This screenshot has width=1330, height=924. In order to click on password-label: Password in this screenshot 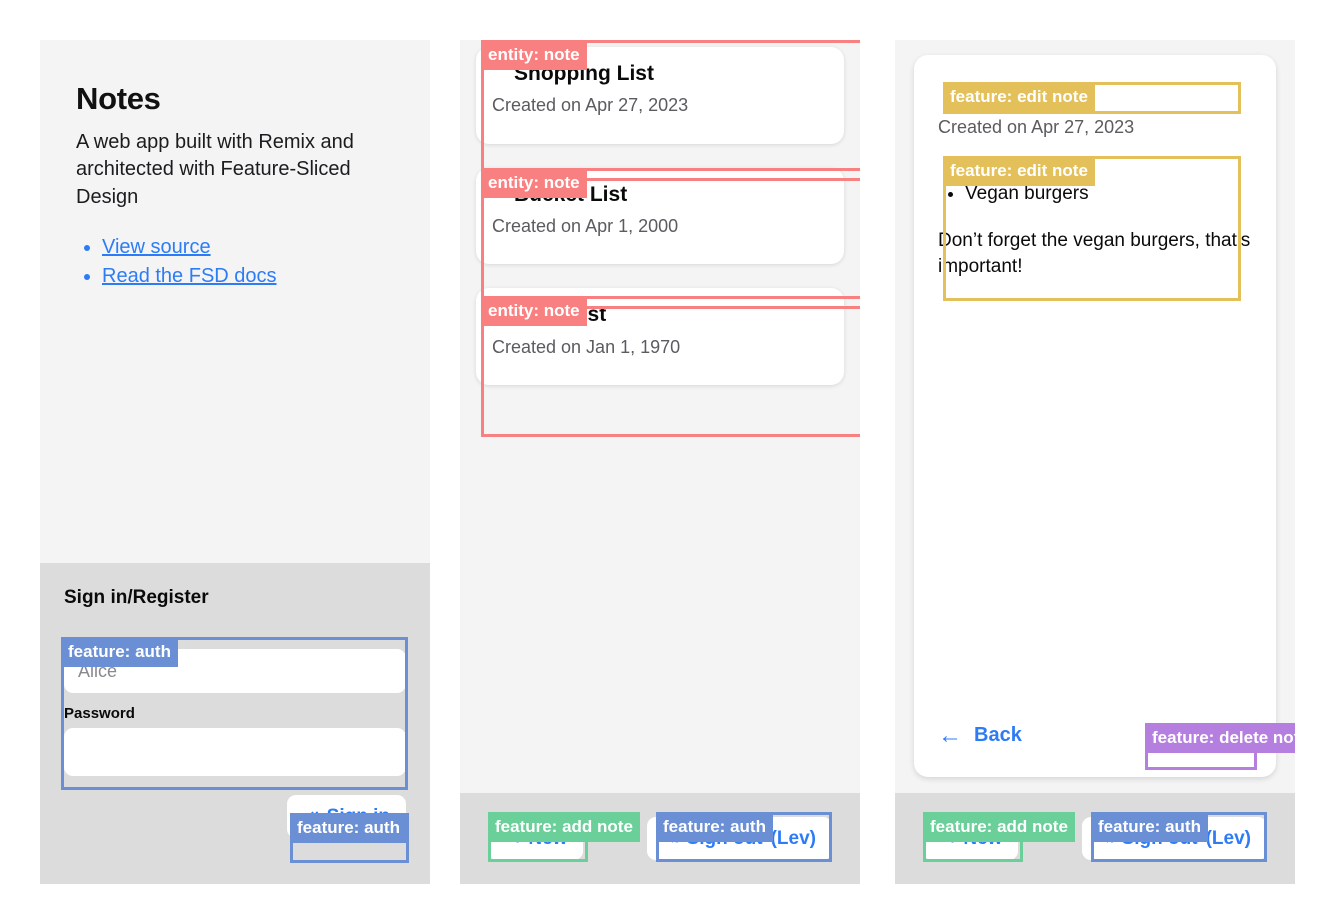, I will do `click(99, 713)`.